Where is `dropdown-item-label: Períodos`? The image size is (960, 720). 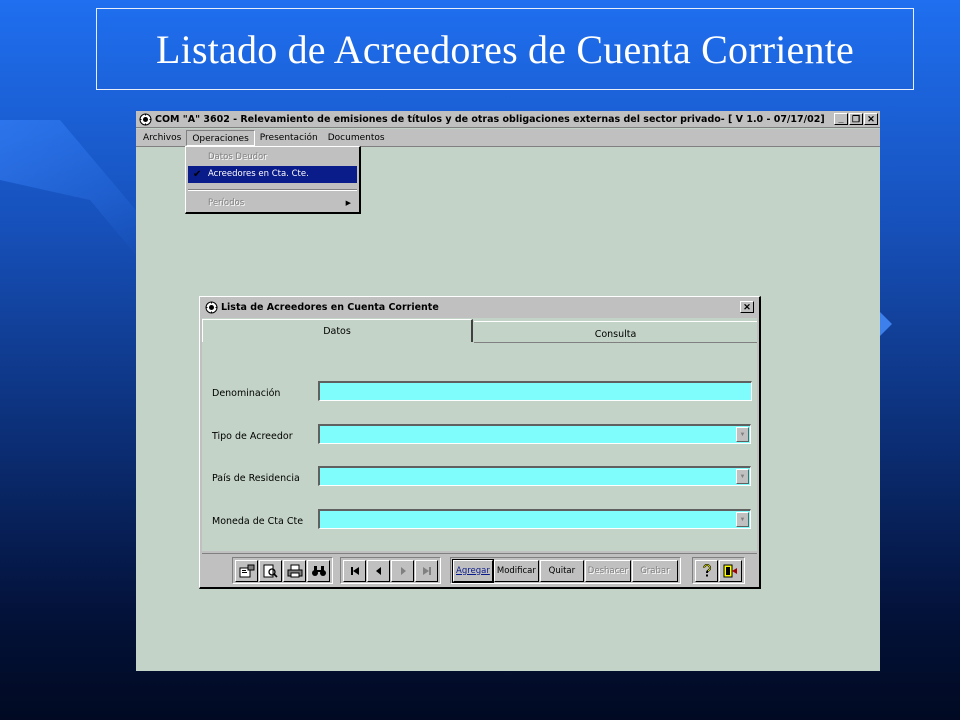
dropdown-item-label: Períodos is located at coordinates (226, 203).